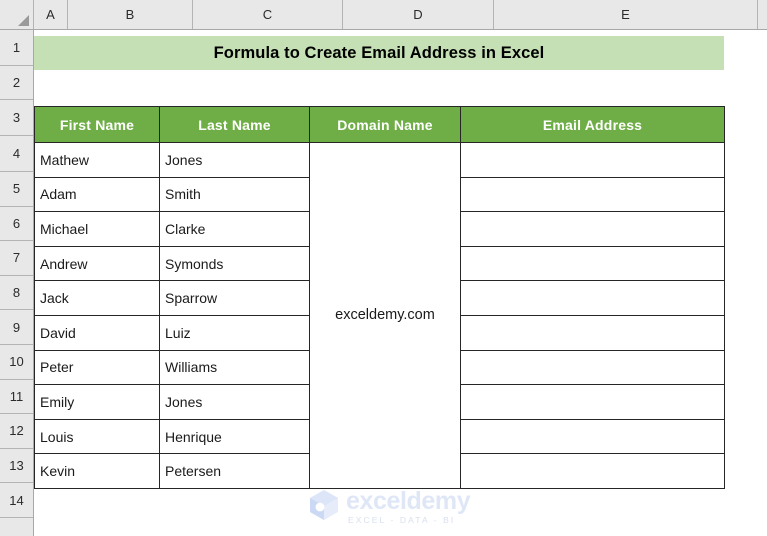 The image size is (767, 536). What do you see at coordinates (16, 118) in the screenshot?
I see `row-header-3: 3` at bounding box center [16, 118].